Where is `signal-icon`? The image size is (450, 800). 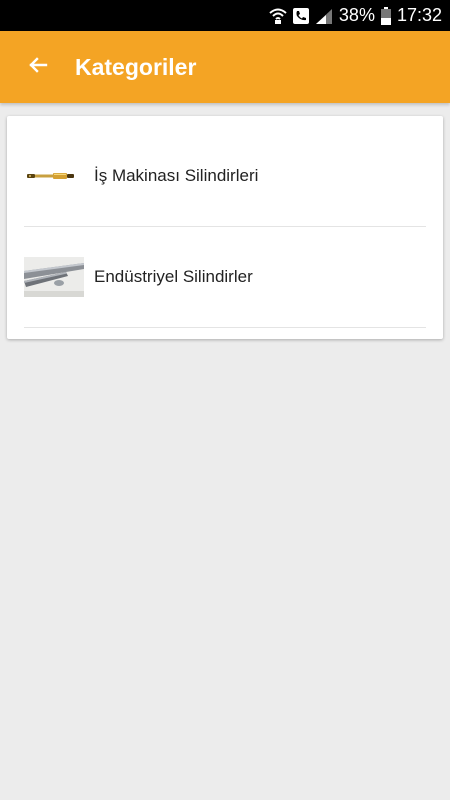 signal-icon is located at coordinates (324, 16).